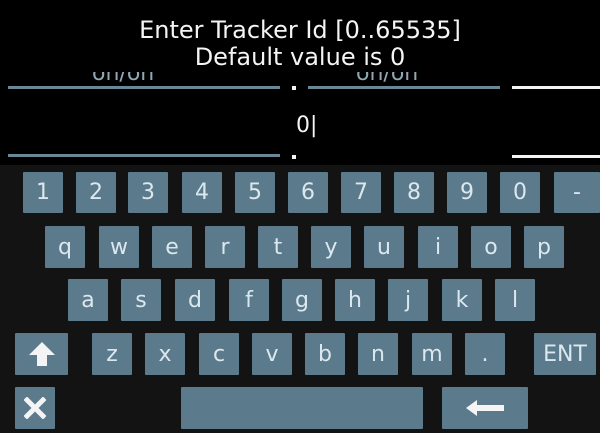  What do you see at coordinates (302, 300) in the screenshot?
I see `key-g: g` at bounding box center [302, 300].